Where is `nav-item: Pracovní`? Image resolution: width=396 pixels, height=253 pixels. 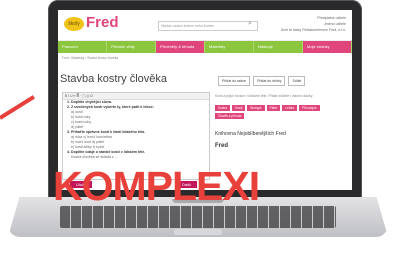 nav-item: Pracovní is located at coordinates (82, 47).